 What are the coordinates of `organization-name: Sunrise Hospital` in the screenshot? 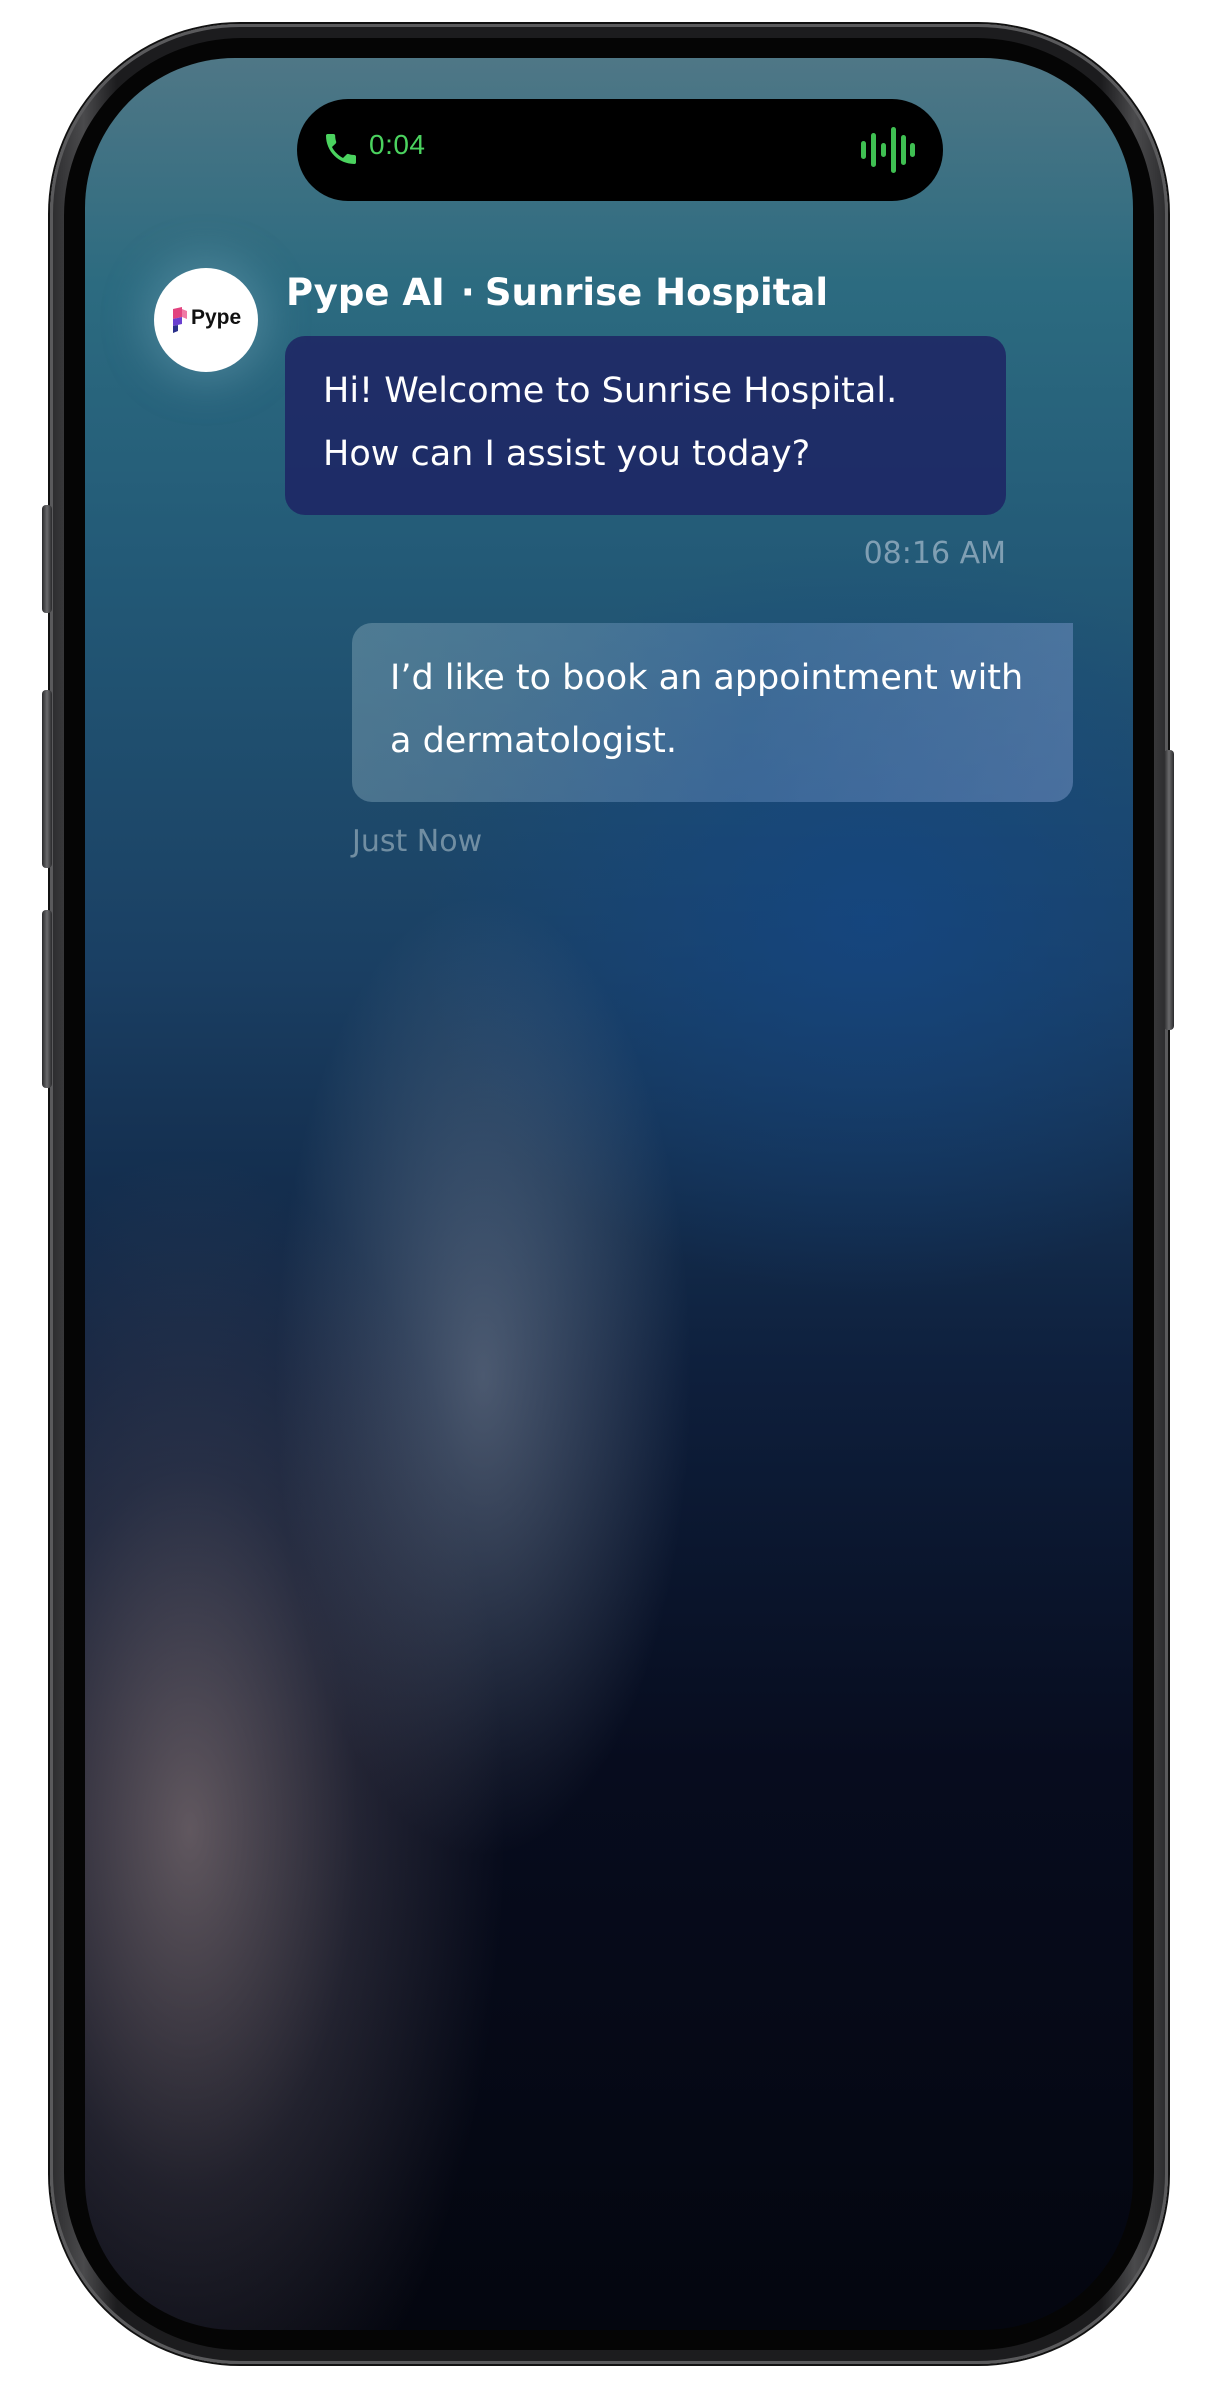 It's located at (656, 292).